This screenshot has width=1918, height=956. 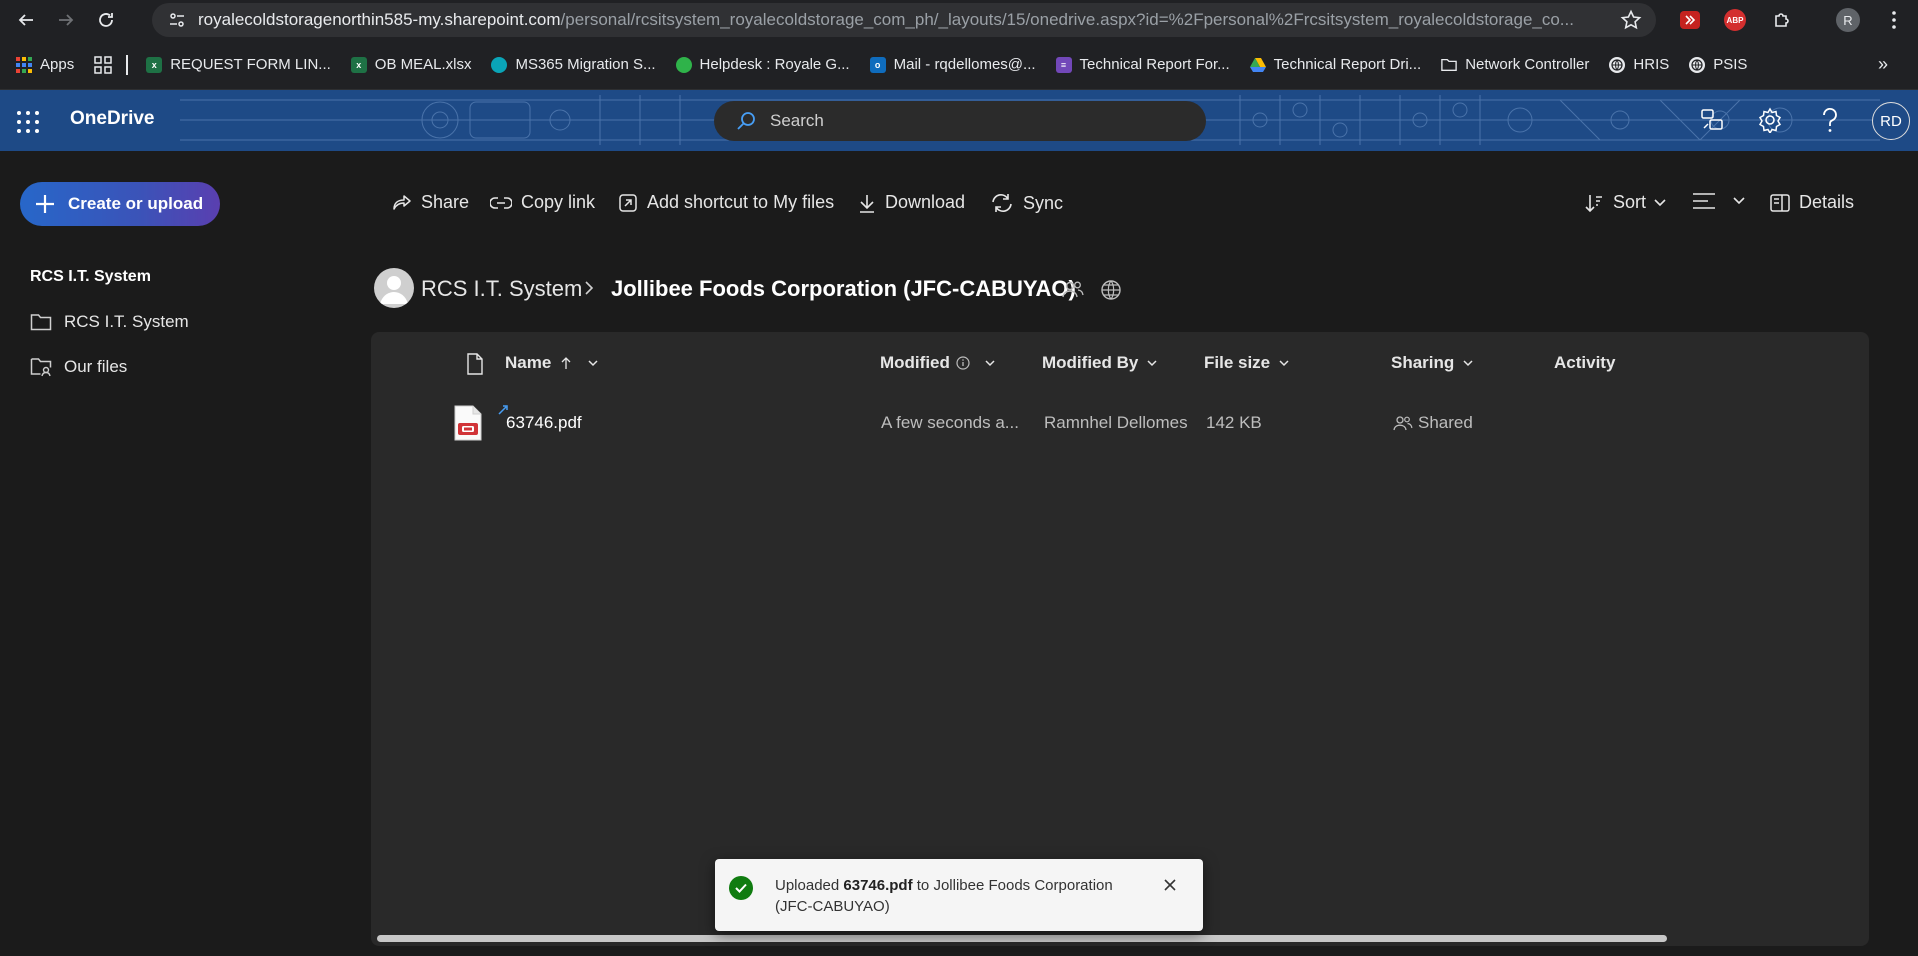 What do you see at coordinates (1073, 289) in the screenshot?
I see `shared-people-icon` at bounding box center [1073, 289].